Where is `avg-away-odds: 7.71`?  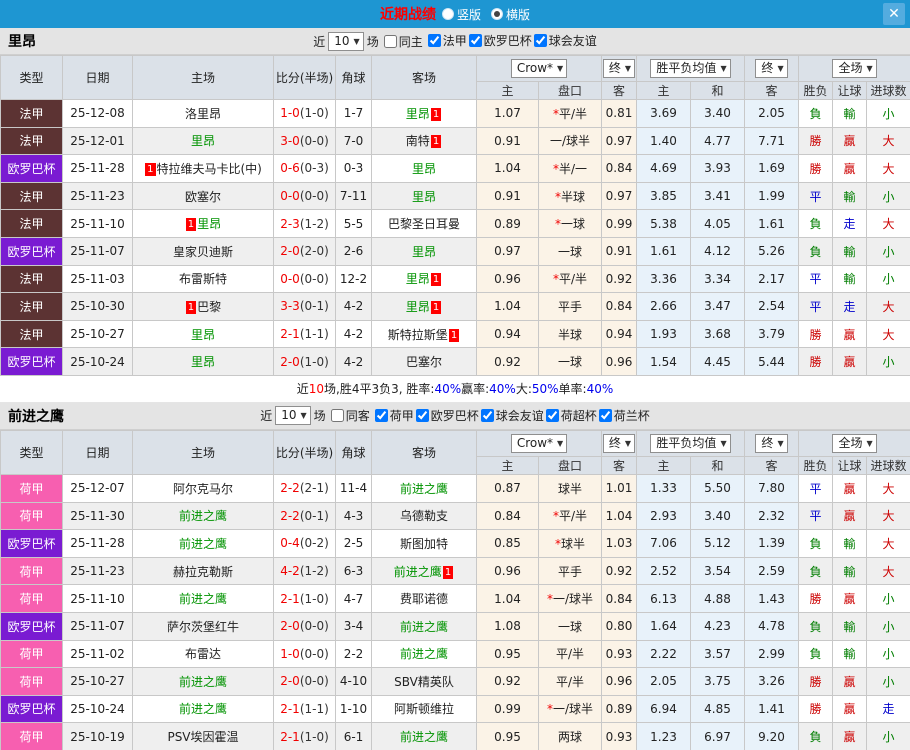 avg-away-odds: 7.71 is located at coordinates (772, 141).